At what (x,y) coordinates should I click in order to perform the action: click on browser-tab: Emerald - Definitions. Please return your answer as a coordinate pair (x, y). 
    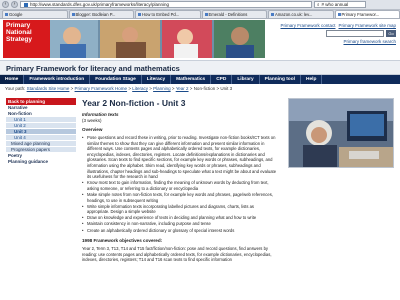
    Looking at the image, I should click on (234, 14).